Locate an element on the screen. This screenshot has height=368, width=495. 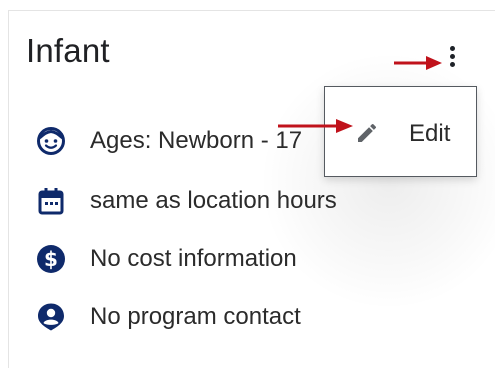
more-options-kebab-icon is located at coordinates (452, 61).